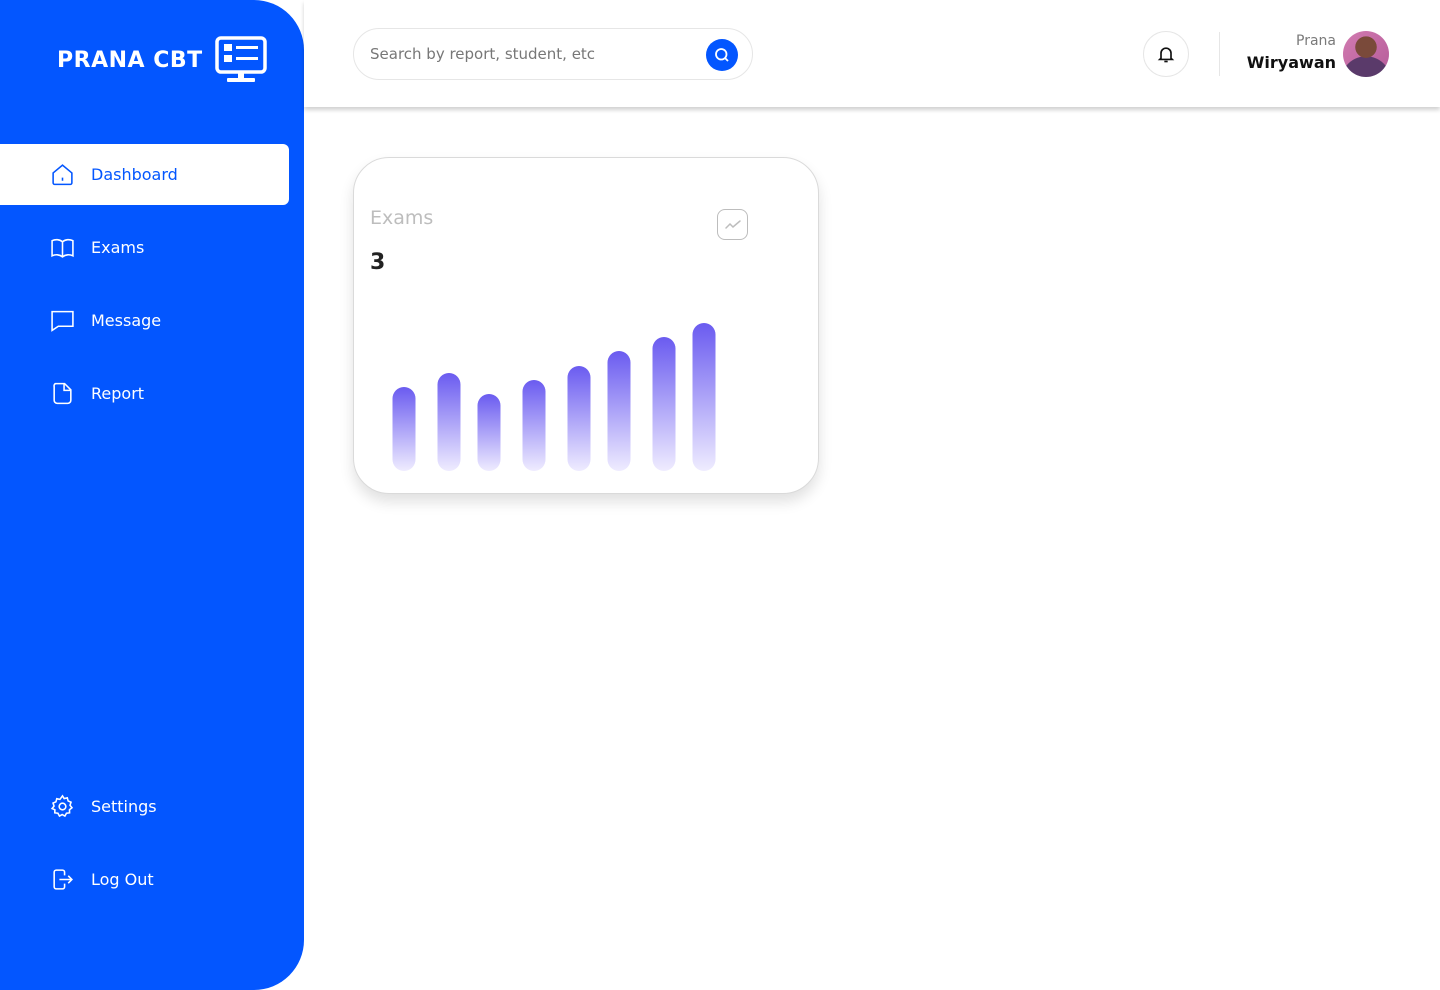 The width and height of the screenshot is (1440, 990). What do you see at coordinates (62, 321) in the screenshot?
I see `message-icon` at bounding box center [62, 321].